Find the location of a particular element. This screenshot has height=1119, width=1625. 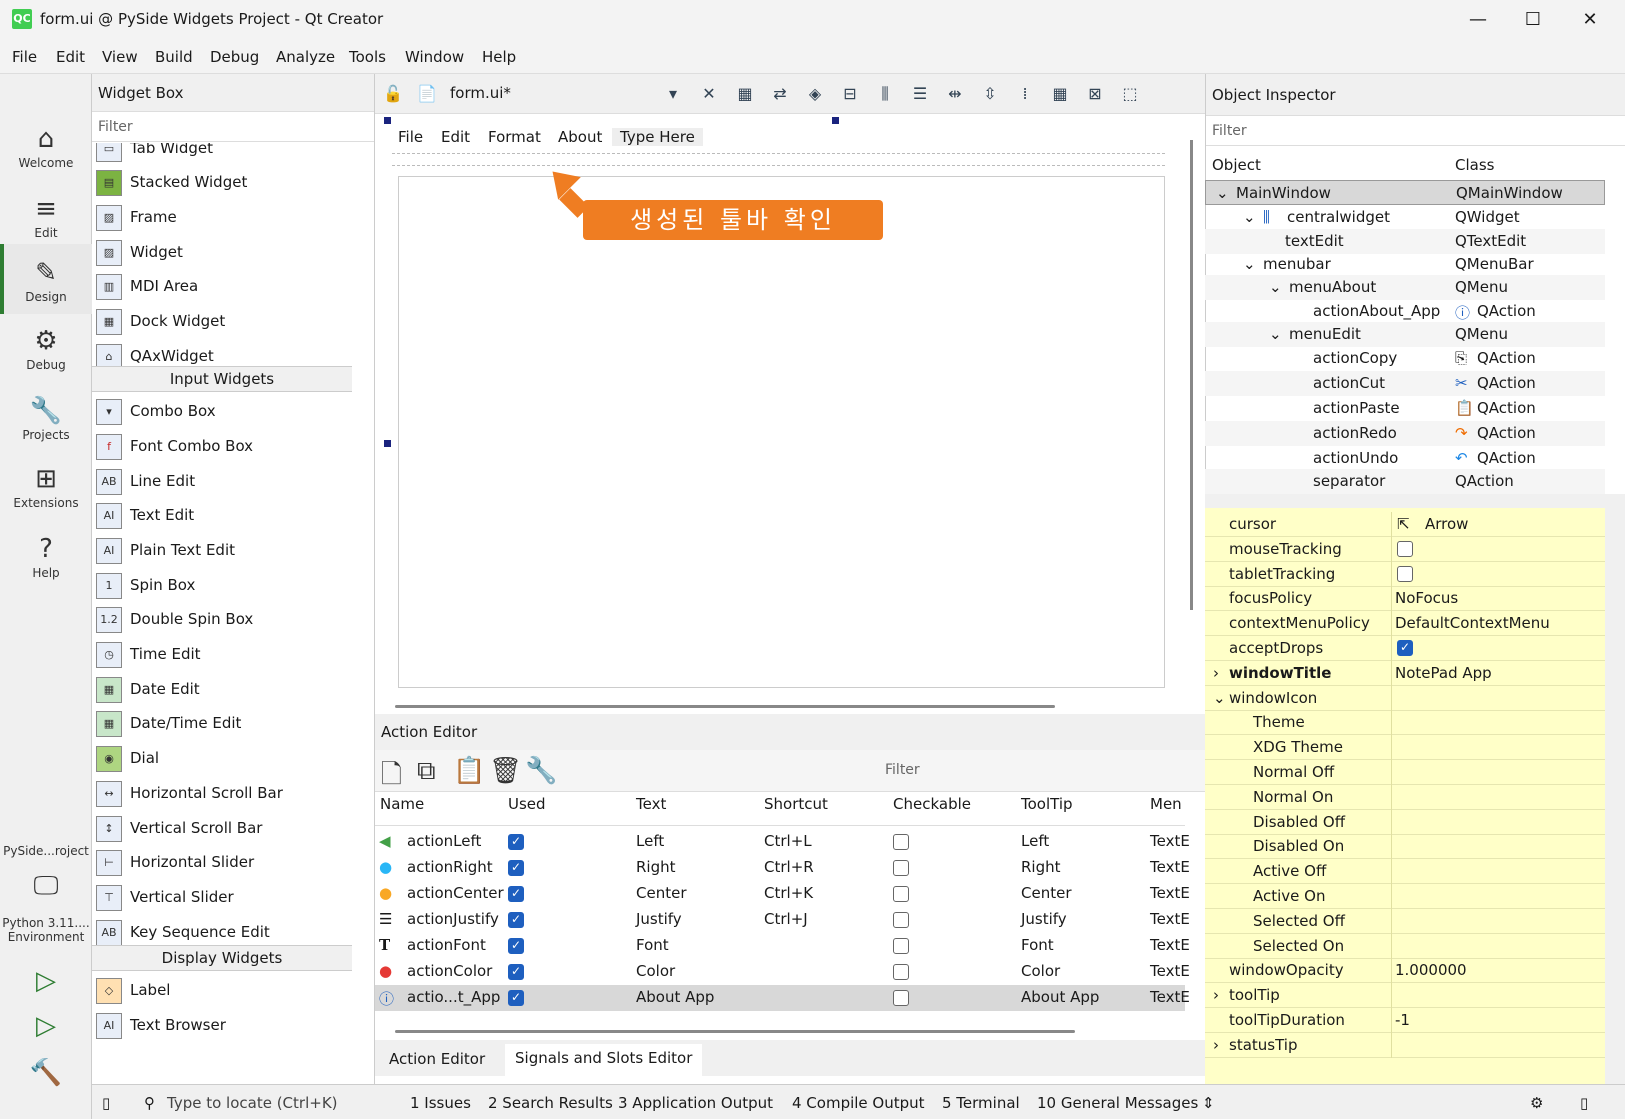

minimize-icon: — is located at coordinates (1478, 20).